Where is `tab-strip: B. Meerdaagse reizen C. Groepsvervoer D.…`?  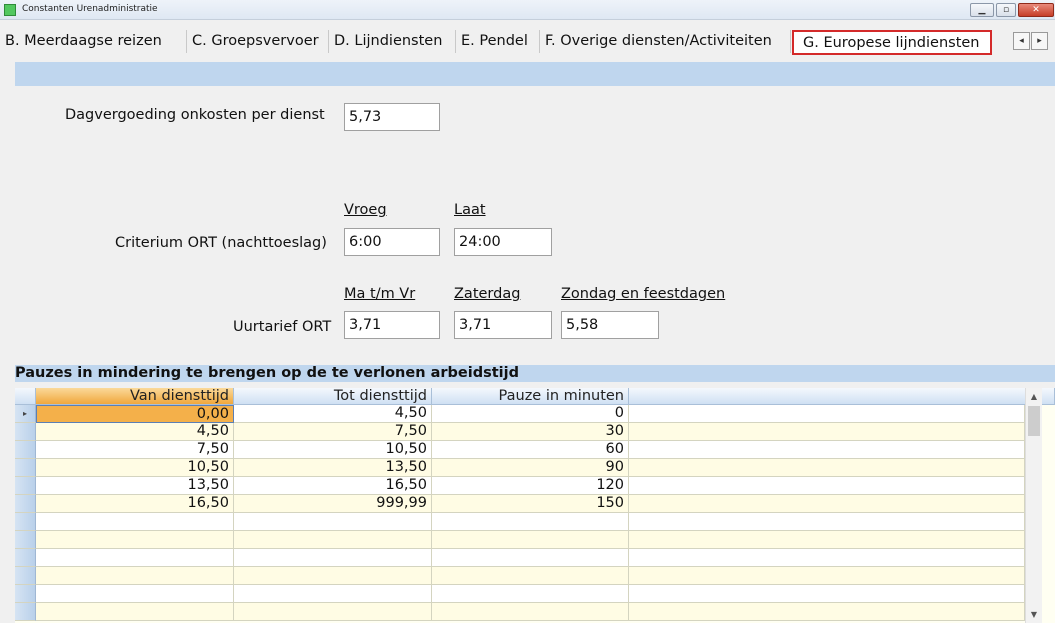
tab-strip: B. Meerdaagse reizen C. Groepsvervoer D.… is located at coordinates (527, 41).